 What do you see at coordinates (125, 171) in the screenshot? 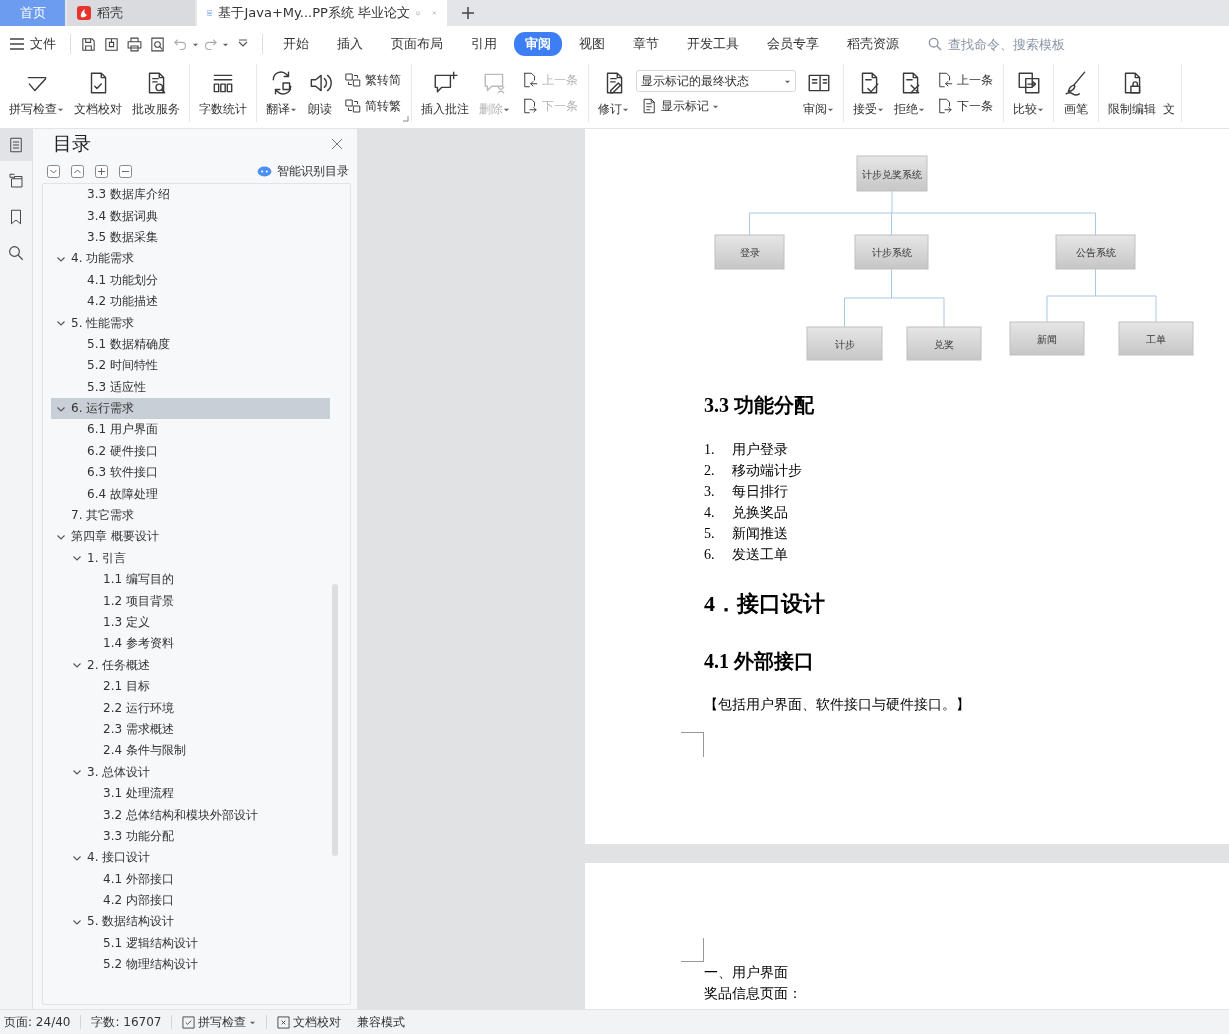
I see `remove-icon` at bounding box center [125, 171].